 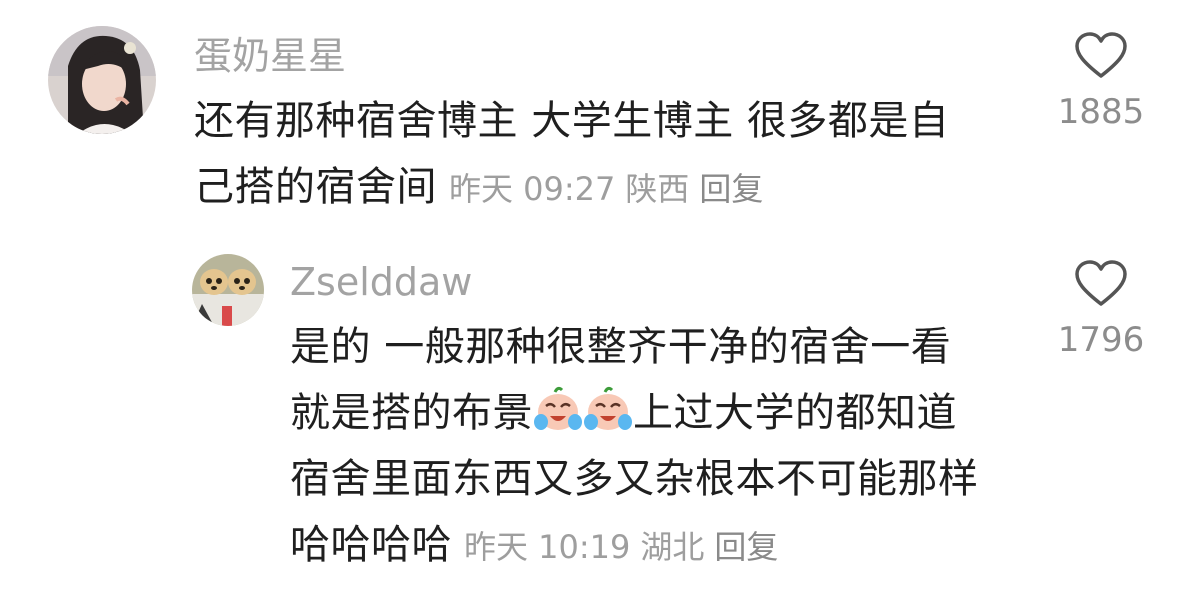 What do you see at coordinates (572, 121) in the screenshot?
I see `comment-line: 还有那种宿舍博主 大学生博主 很多都是自` at bounding box center [572, 121].